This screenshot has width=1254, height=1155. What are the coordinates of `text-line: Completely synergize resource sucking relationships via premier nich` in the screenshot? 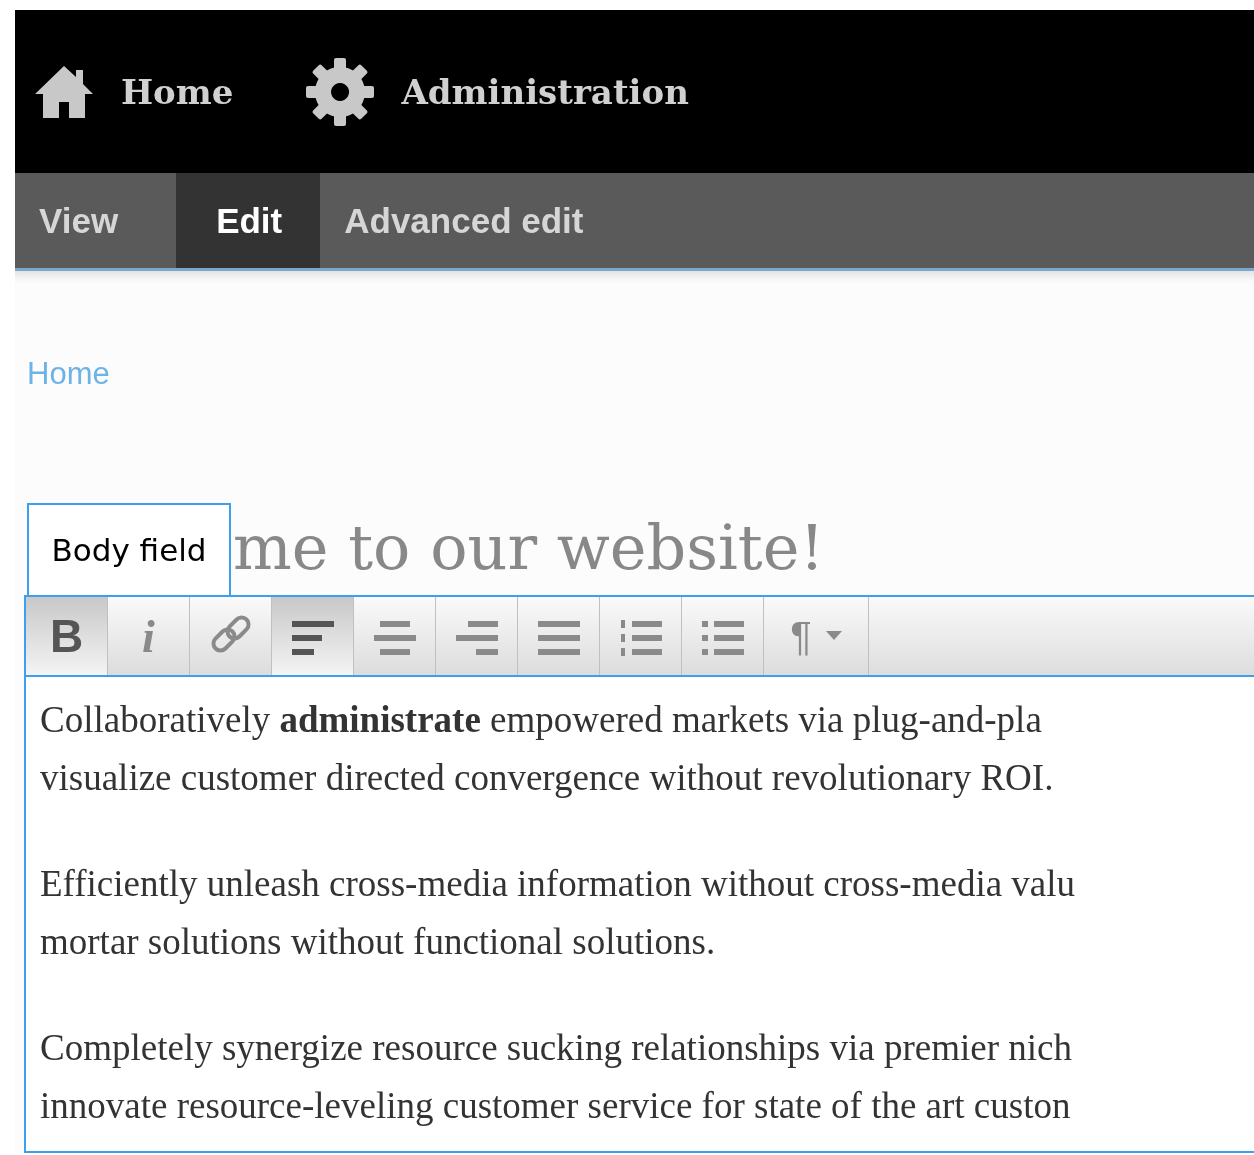 It's located at (556, 1048).